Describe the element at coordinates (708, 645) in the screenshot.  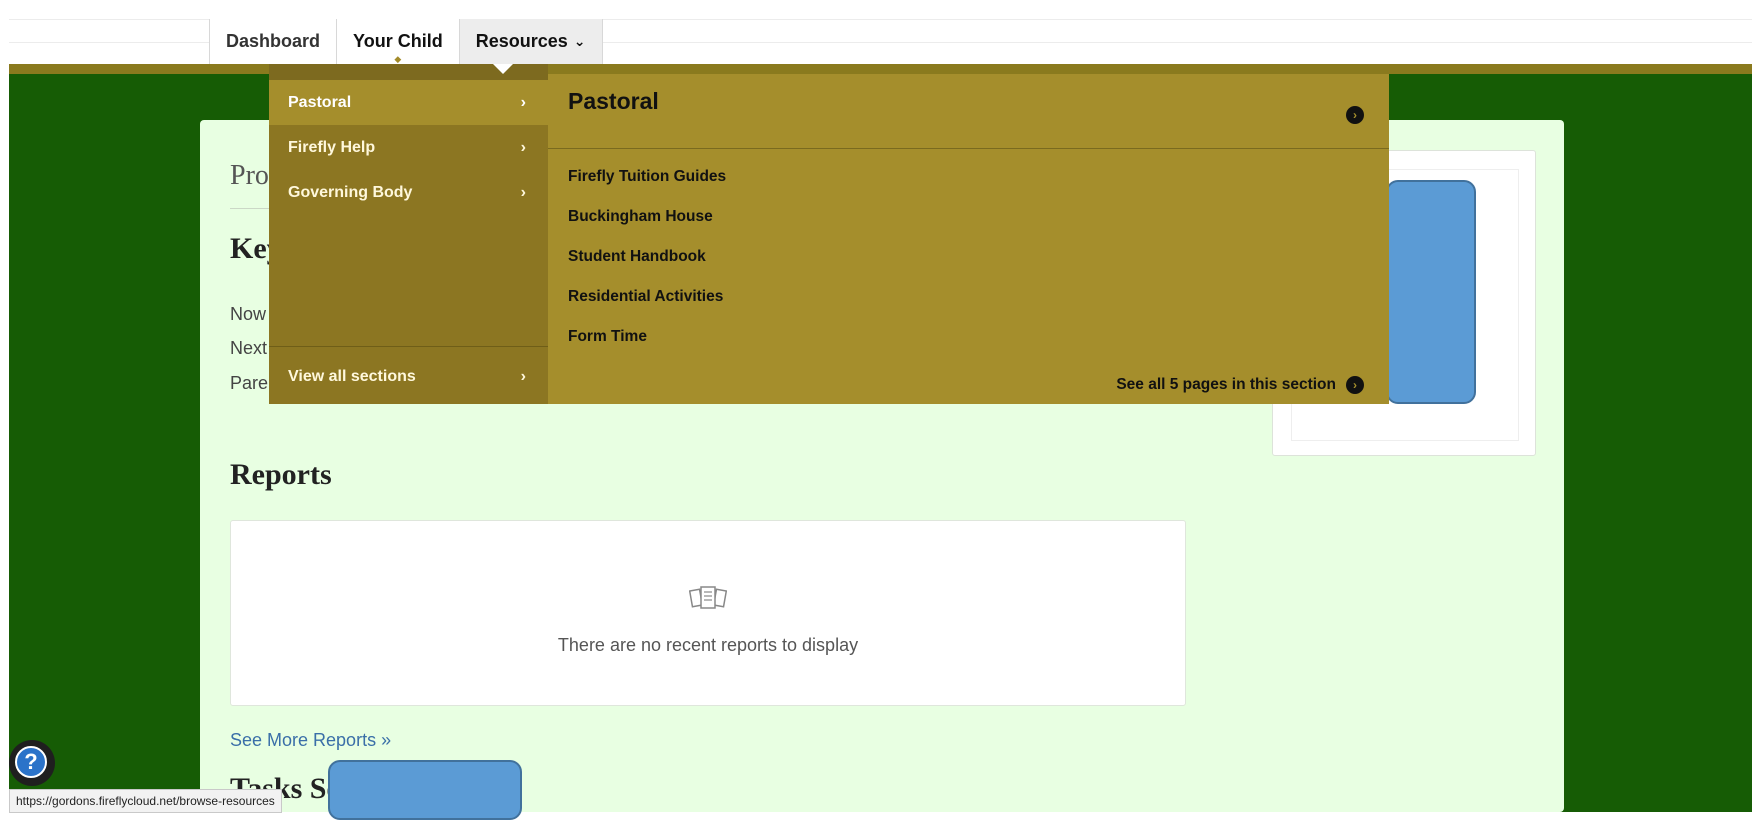
I see `reports-empty-message: There are no recent reports to display` at that location.